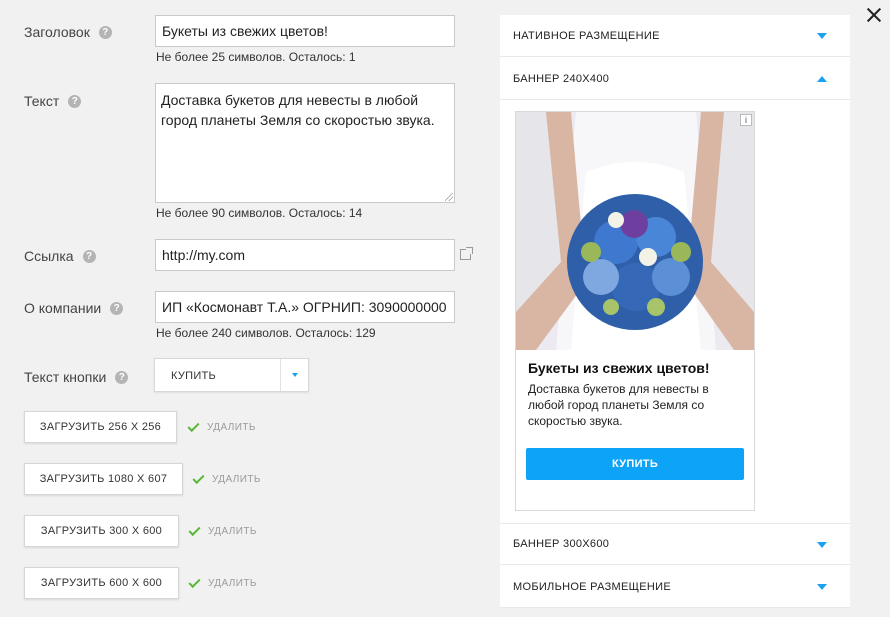 The width and height of the screenshot is (890, 617). I want to click on text-hint: Не более 90 символов. Осталось: 14, so click(259, 213).